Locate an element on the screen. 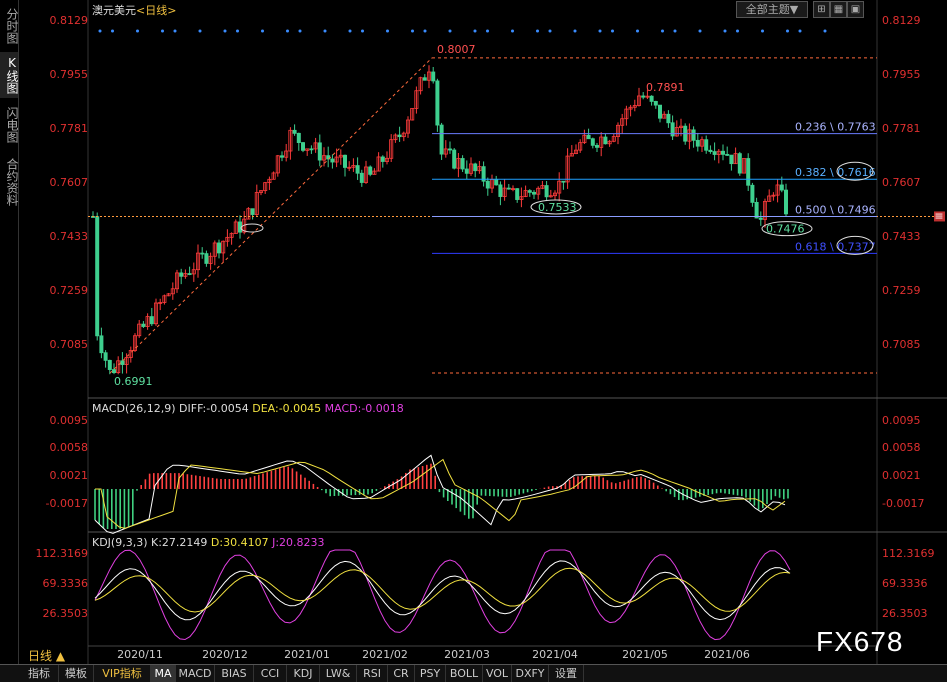 The image size is (947, 682). low2-price-label: 0.7533 is located at coordinates (557, 207).